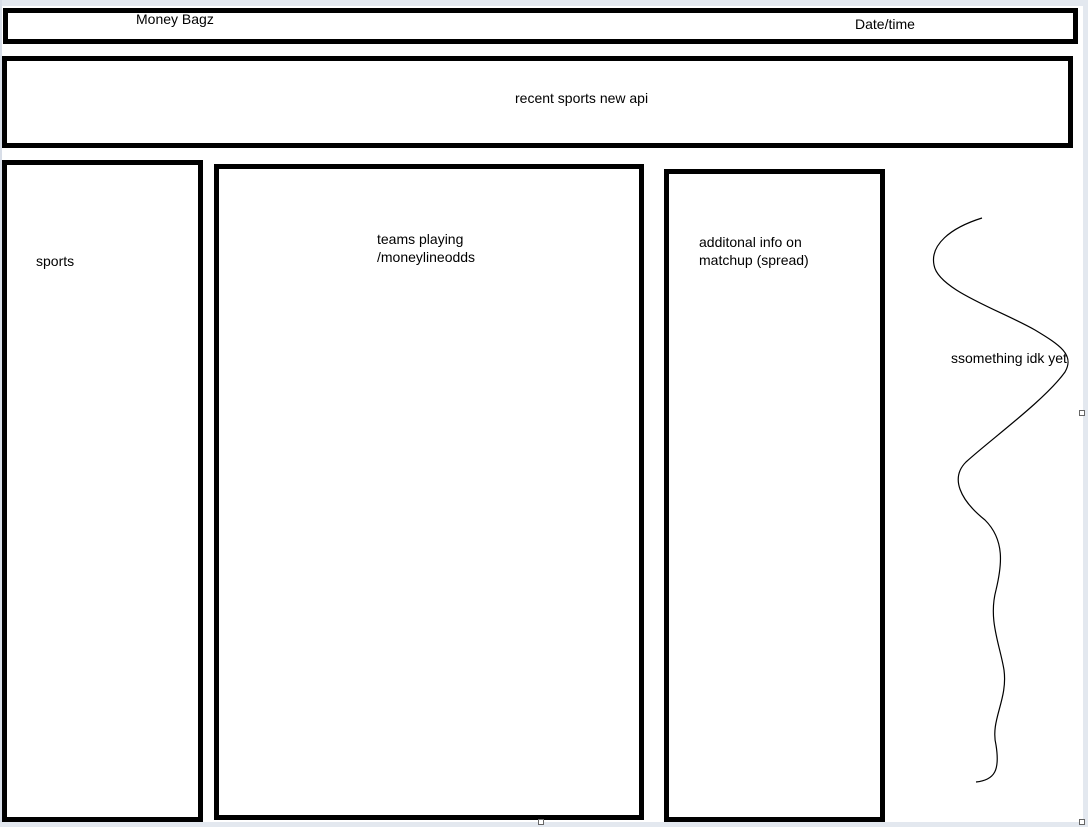 The width and height of the screenshot is (1088, 827). Describe the element at coordinates (1009, 358) in the screenshot. I see `extra-label: ssomething idk yet` at that location.